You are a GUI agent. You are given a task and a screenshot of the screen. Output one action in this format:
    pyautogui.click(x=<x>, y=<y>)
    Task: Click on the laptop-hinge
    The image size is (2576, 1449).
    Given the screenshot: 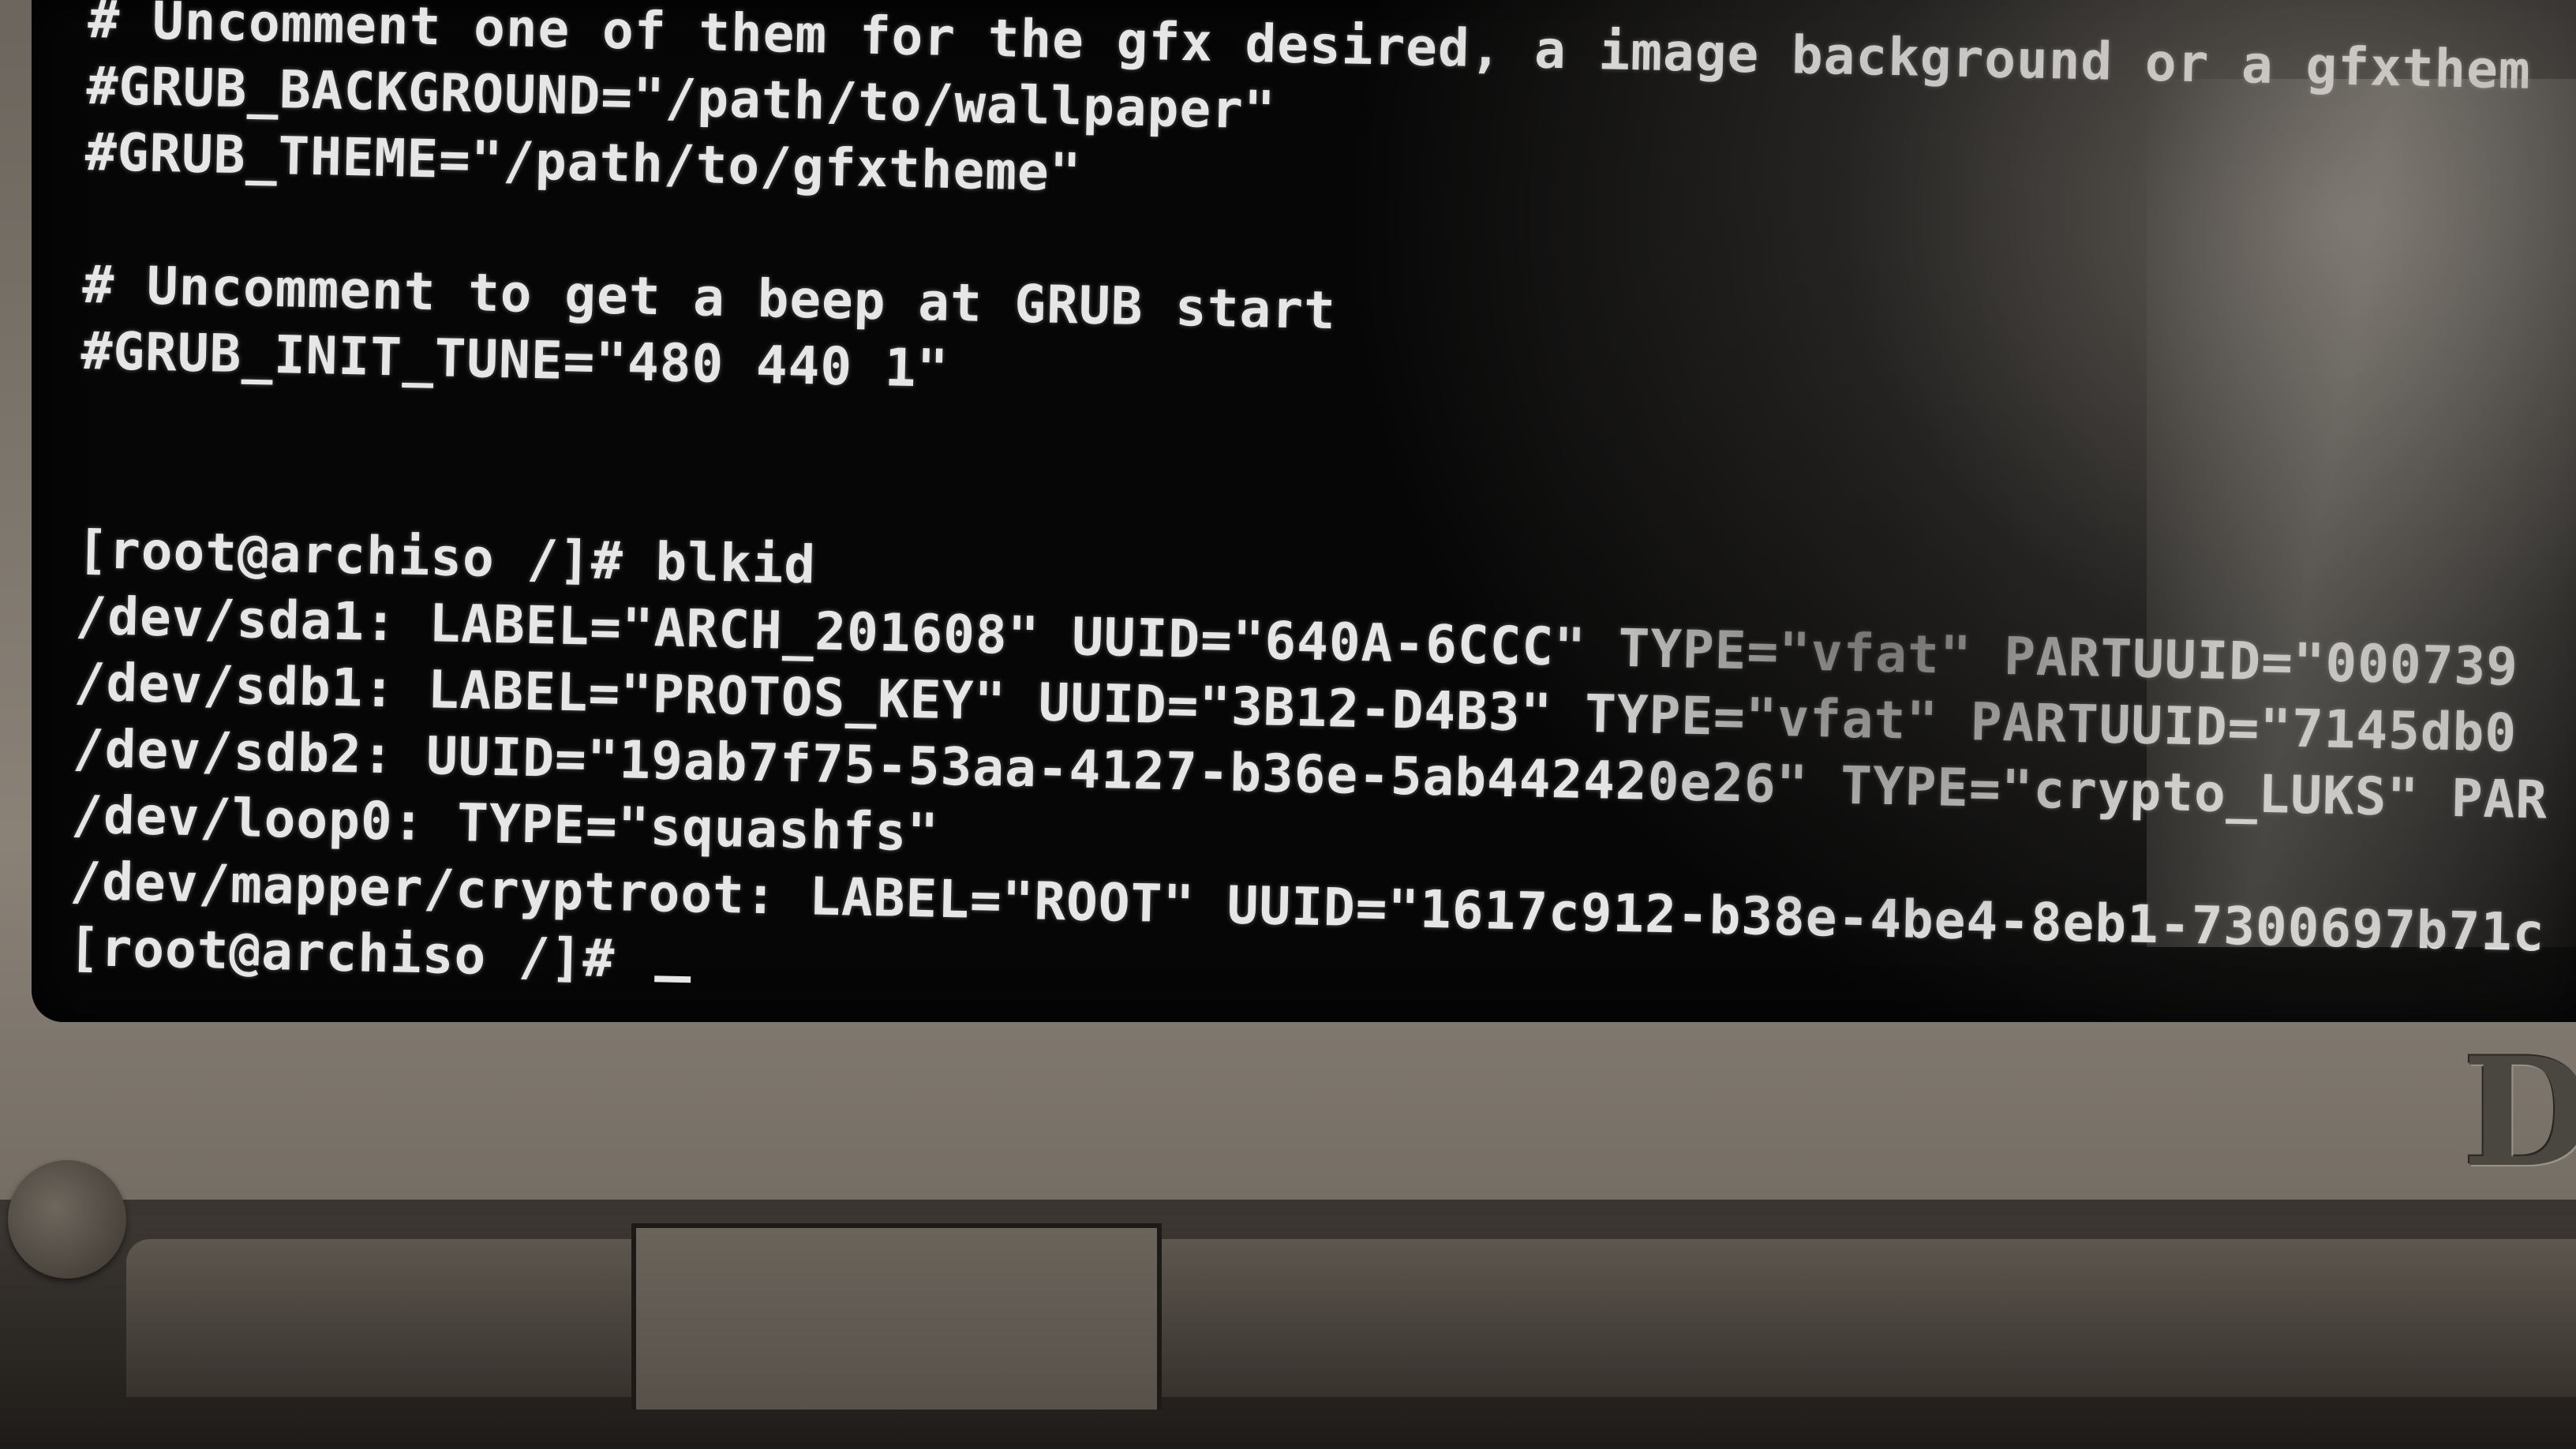 What is the action you would take?
    pyautogui.click(x=1351, y=1318)
    